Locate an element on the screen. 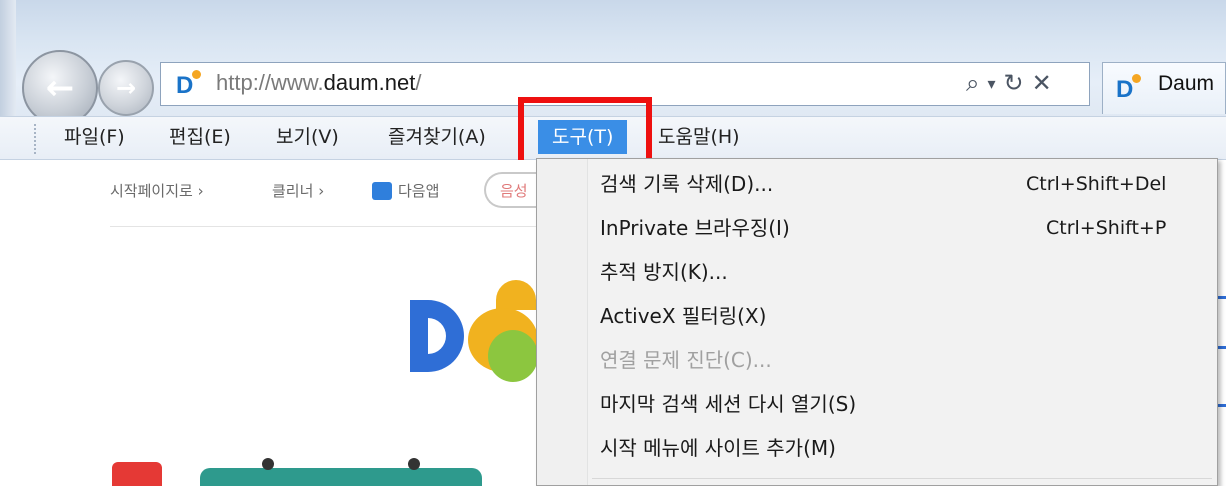 This screenshot has width=1226, height=486. content-divider is located at coordinates (325, 226).